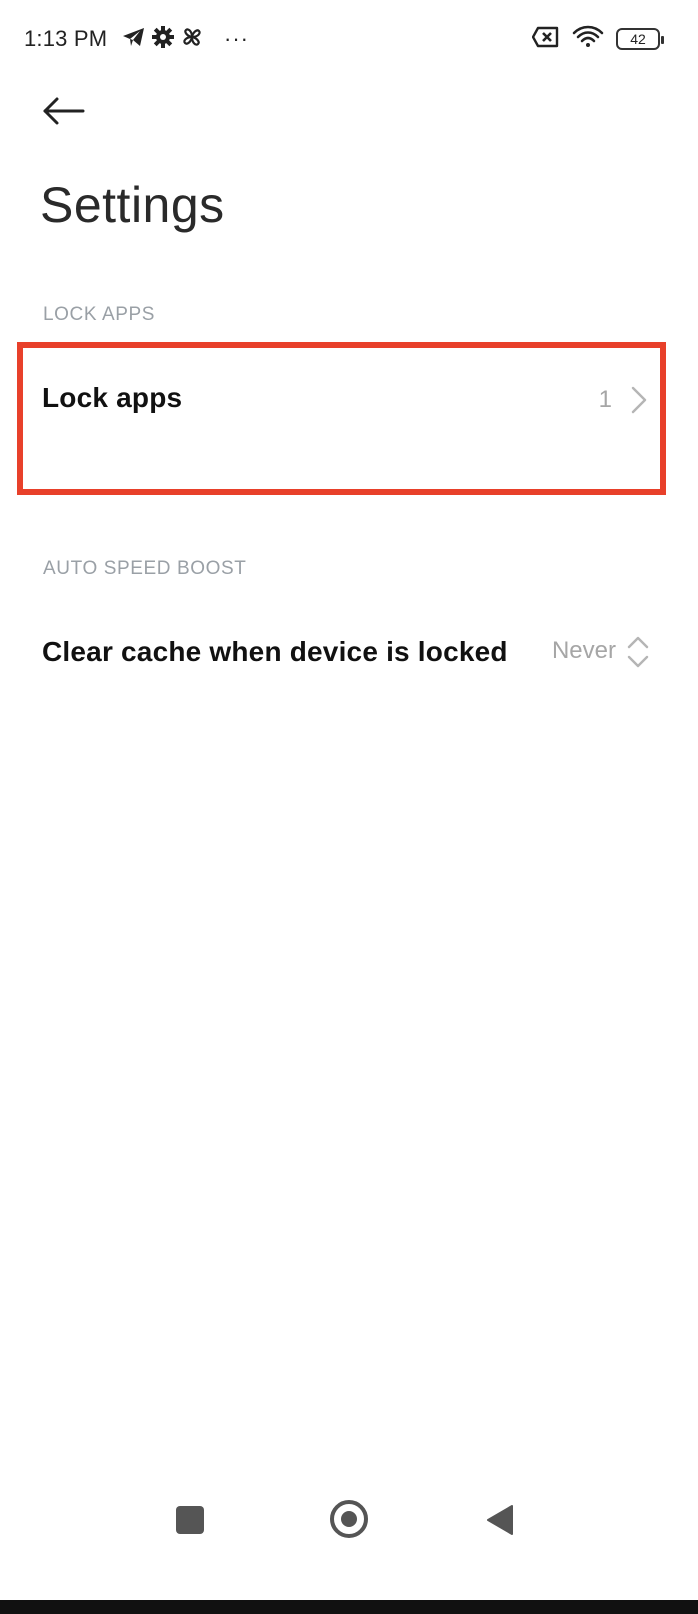 The image size is (698, 1614). Describe the element at coordinates (112, 397) in the screenshot. I see `lock-apps-label: Lock apps` at that location.